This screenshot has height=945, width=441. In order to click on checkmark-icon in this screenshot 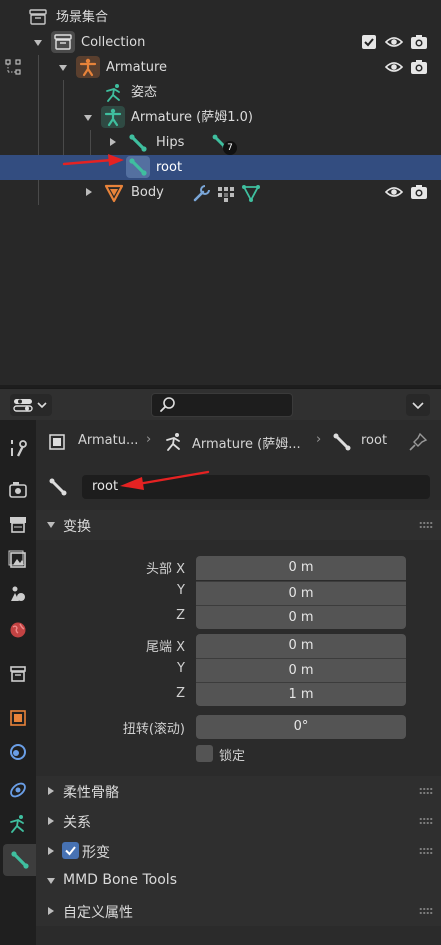, I will do `click(70, 851)`.